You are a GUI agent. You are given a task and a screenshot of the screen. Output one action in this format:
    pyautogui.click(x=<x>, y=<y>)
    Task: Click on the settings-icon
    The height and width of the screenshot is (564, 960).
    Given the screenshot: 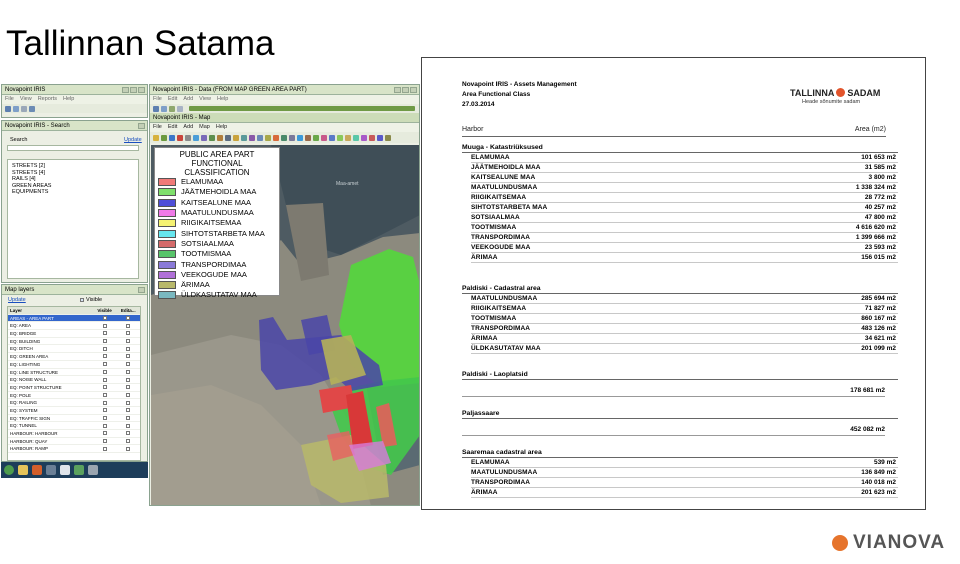 What is the action you would take?
    pyautogui.click(x=32, y=108)
    